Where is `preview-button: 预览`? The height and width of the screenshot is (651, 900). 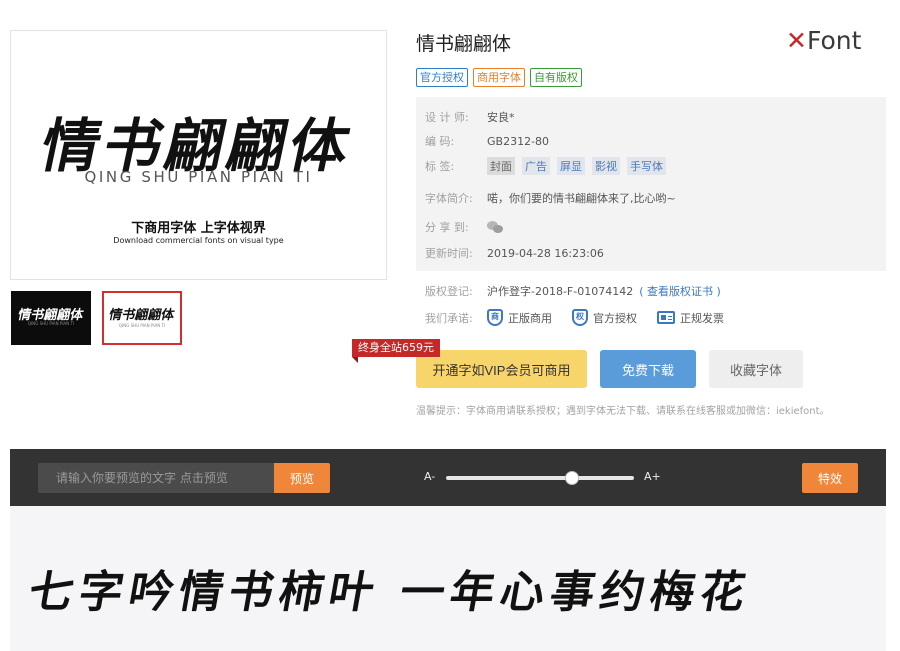 preview-button: 预览 is located at coordinates (302, 478).